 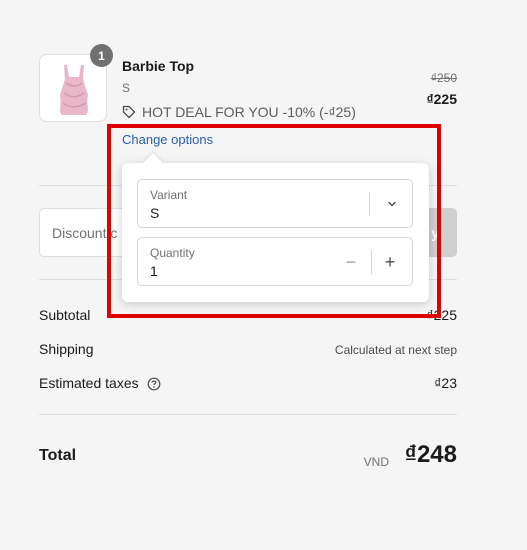 What do you see at coordinates (155, 213) in the screenshot?
I see `variant-value: S` at bounding box center [155, 213].